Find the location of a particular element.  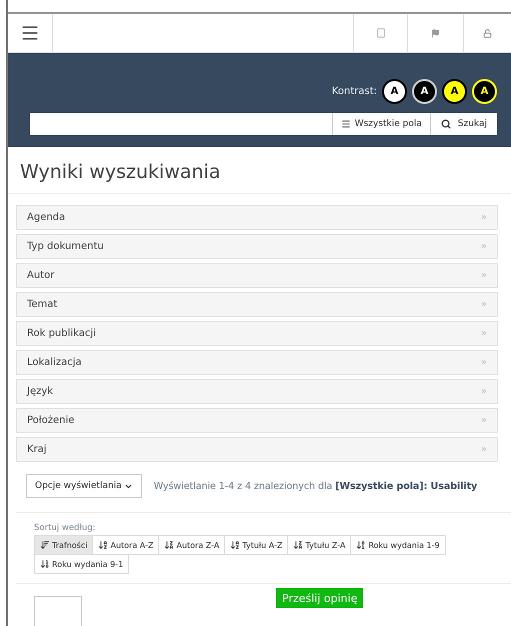

facet-item: Temat » is located at coordinates (257, 304).